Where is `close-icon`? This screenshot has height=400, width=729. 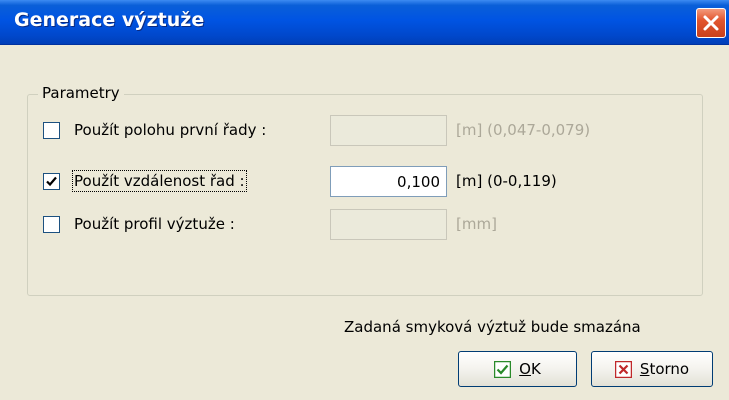
close-icon is located at coordinates (711, 23).